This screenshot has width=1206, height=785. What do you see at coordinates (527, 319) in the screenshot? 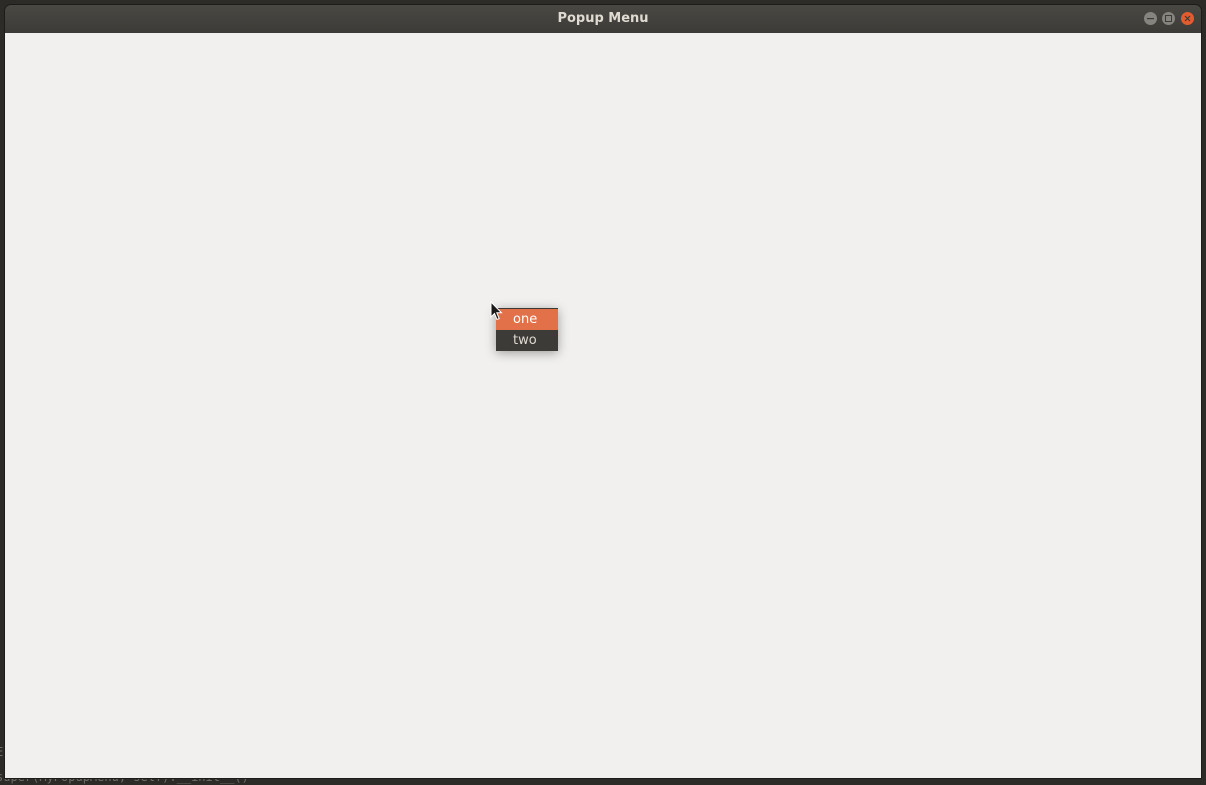
I see `menu-item-one: one` at bounding box center [527, 319].